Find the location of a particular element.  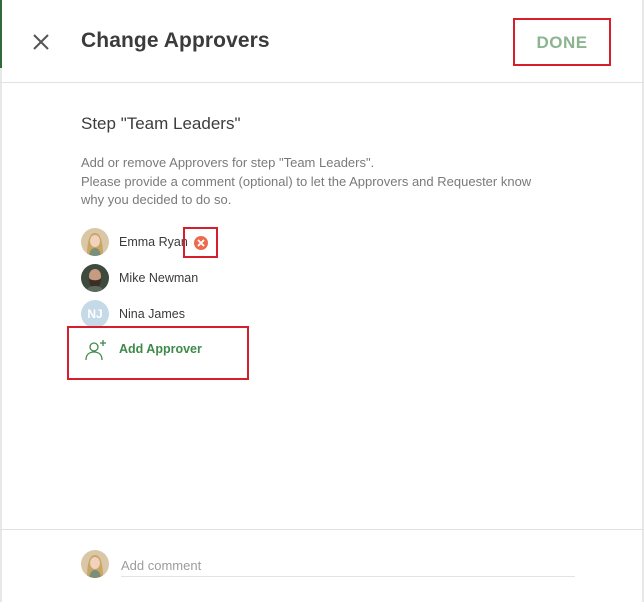

add-approver-label: Add Approver is located at coordinates (160, 349).